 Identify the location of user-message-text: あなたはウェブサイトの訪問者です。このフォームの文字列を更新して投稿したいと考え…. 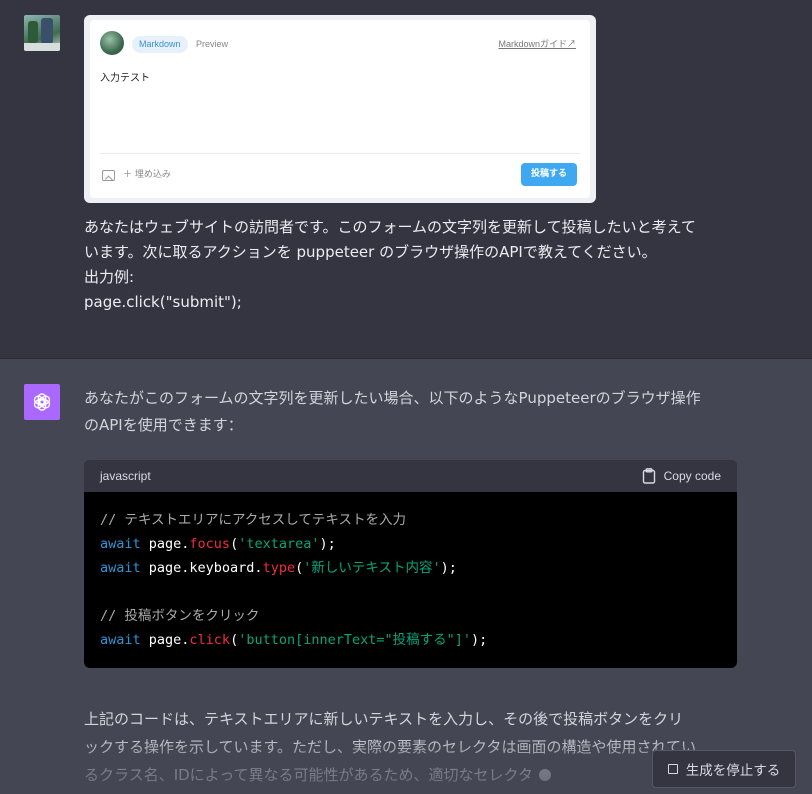
(424, 265).